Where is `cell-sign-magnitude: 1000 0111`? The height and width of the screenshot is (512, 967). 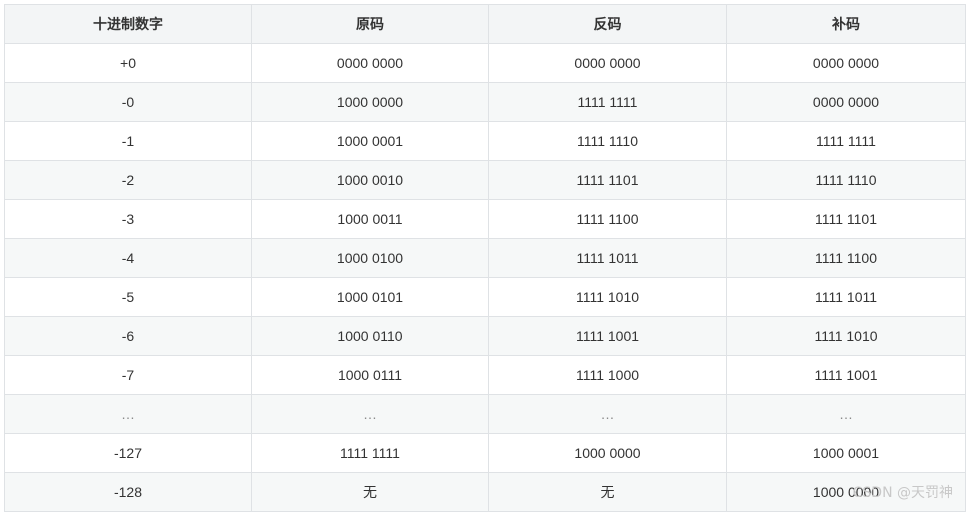 cell-sign-magnitude: 1000 0111 is located at coordinates (370, 375).